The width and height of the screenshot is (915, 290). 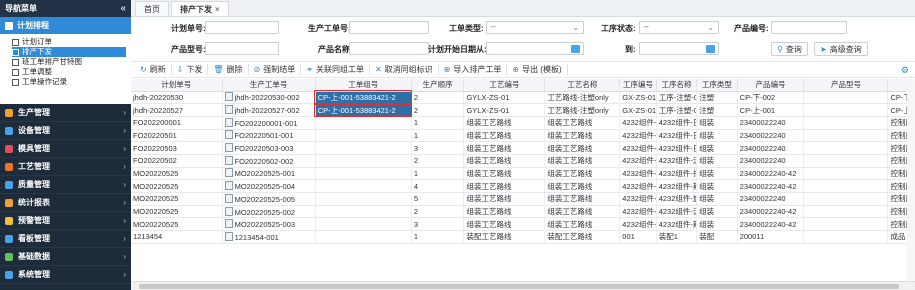 What do you see at coordinates (717, 110) in the screenshot?
I see `table-cell: 注塑` at bounding box center [717, 110].